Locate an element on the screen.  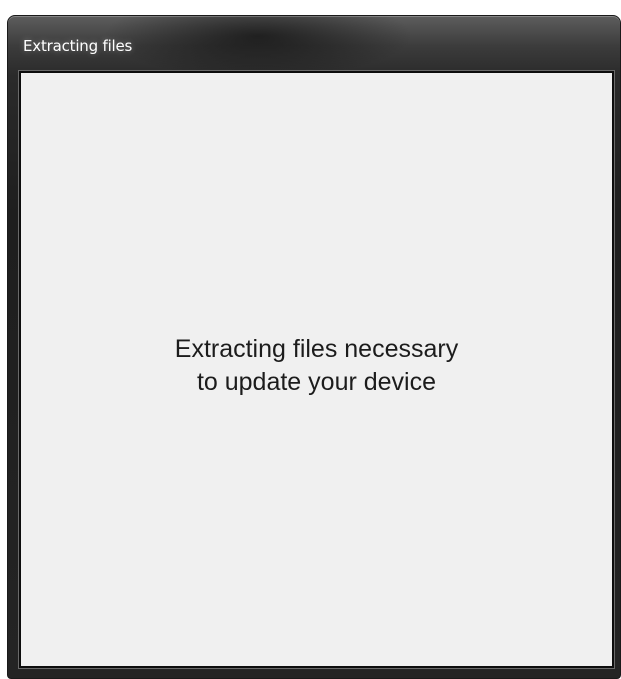
status-message-line-1: Extracting files necessary is located at coordinates (316, 348).